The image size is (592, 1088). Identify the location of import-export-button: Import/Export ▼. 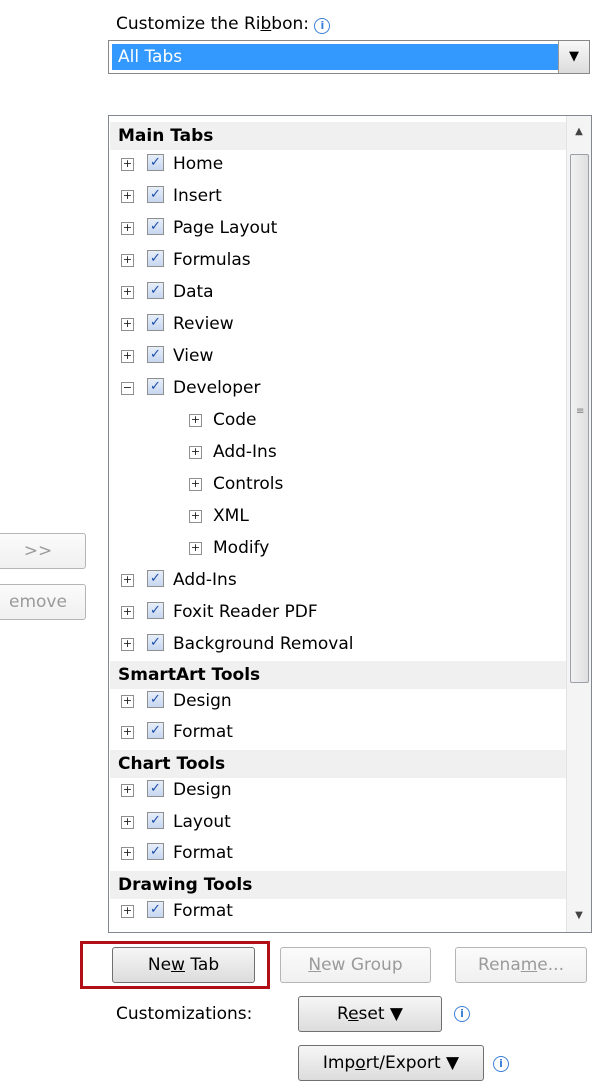
(391, 1063).